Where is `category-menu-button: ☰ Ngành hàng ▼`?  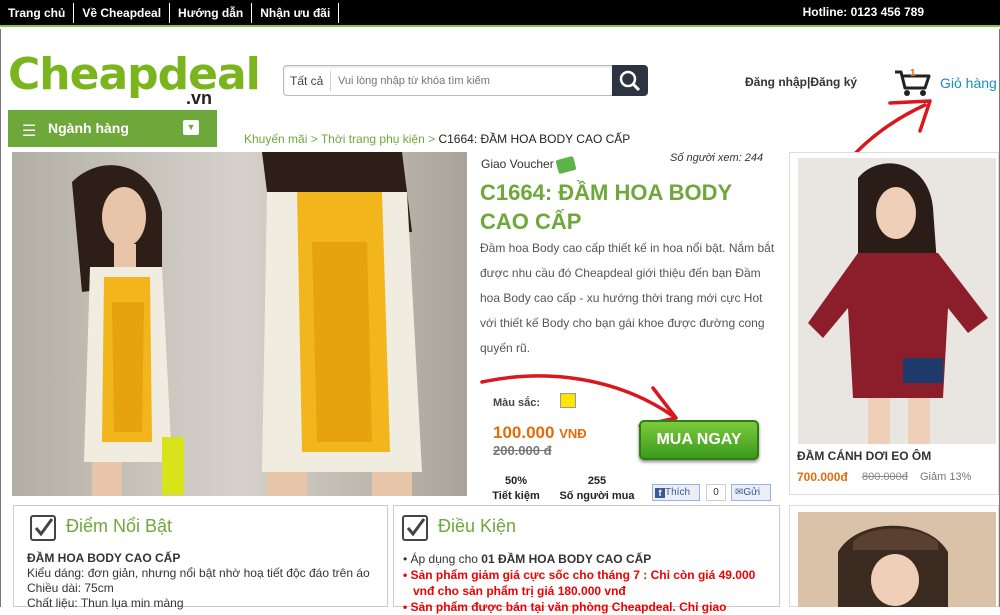 category-menu-button: ☰ Ngành hàng ▼ is located at coordinates (112, 128).